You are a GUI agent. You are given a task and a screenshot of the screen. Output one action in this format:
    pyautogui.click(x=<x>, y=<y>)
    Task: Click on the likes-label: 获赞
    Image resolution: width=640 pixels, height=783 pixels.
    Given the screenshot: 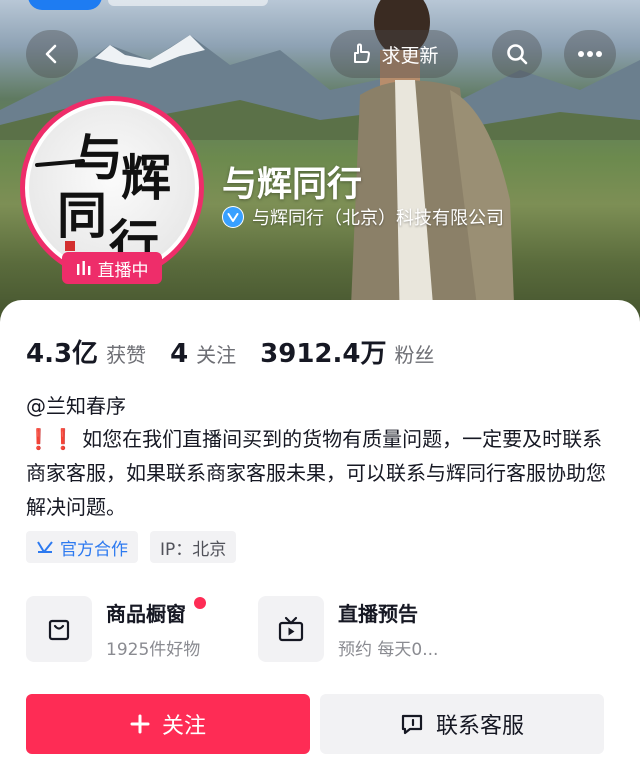 What is the action you would take?
    pyautogui.click(x=126, y=355)
    